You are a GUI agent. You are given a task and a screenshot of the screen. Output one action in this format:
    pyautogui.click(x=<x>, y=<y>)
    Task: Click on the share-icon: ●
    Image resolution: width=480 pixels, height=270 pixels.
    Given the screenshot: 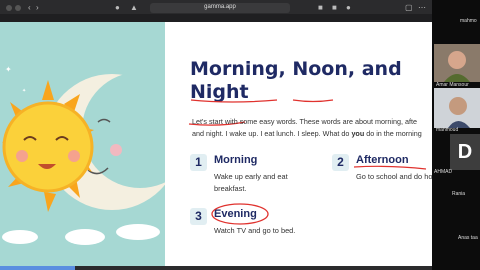 What is the action you would take?
    pyautogui.click(x=117, y=8)
    